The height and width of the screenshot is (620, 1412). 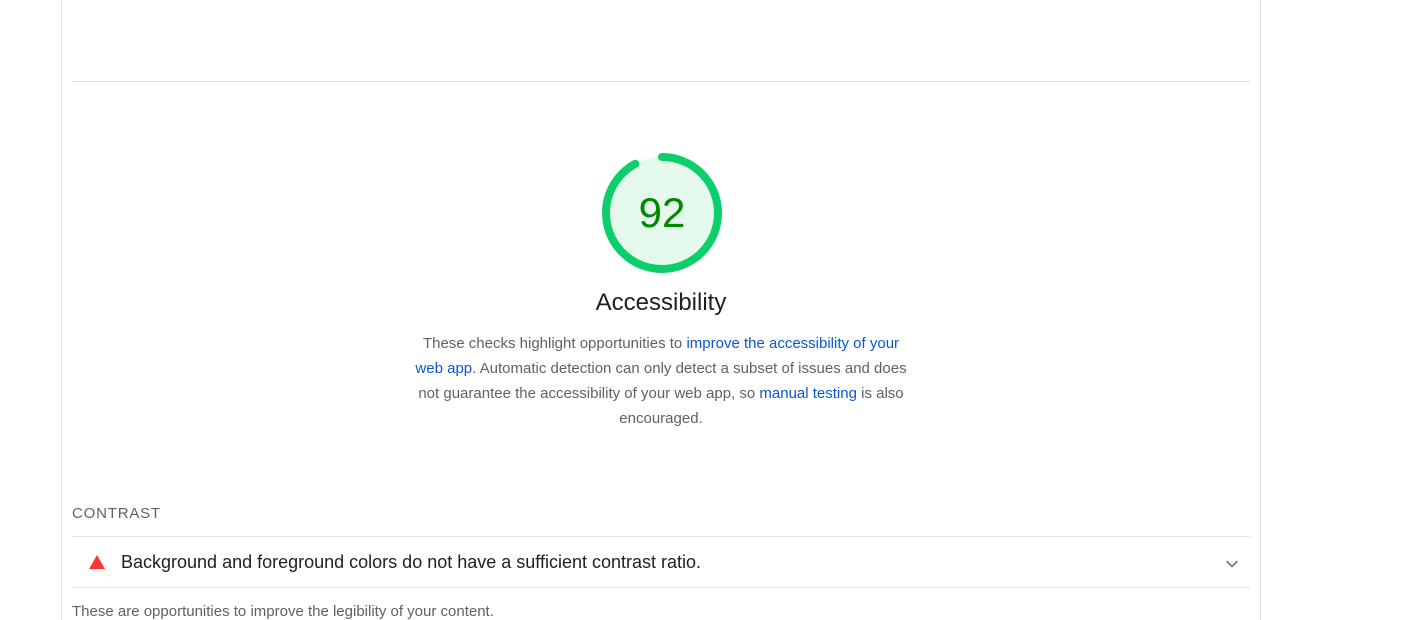 I want to click on description-text: These checks highlight opportunities to, so click(x=554, y=343).